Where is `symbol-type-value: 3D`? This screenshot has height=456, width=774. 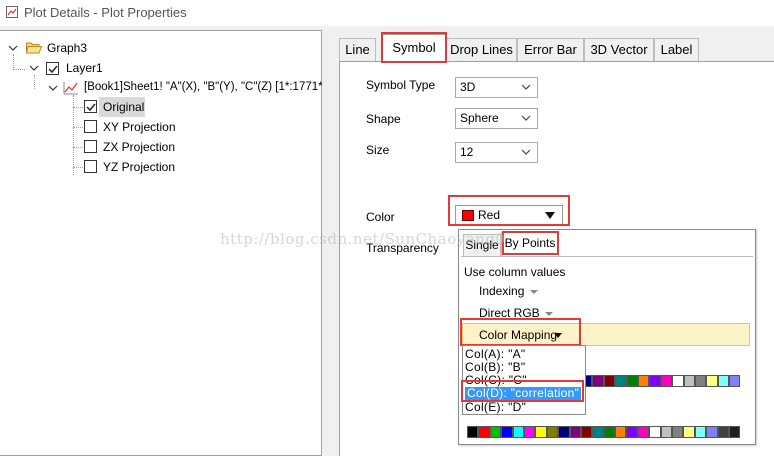
symbol-type-value: 3D is located at coordinates (468, 87).